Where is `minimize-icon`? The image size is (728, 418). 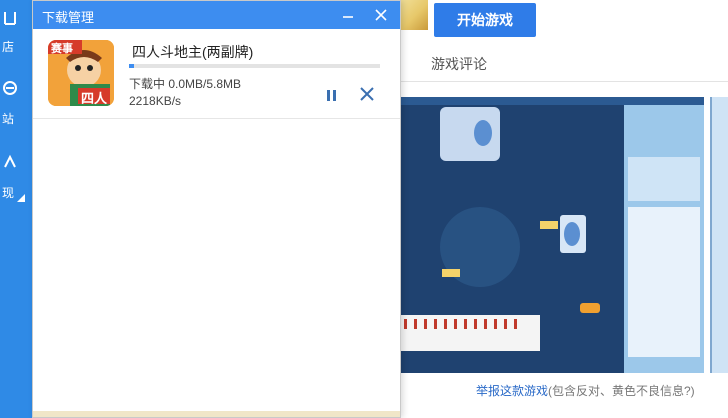 minimize-icon is located at coordinates (348, 17).